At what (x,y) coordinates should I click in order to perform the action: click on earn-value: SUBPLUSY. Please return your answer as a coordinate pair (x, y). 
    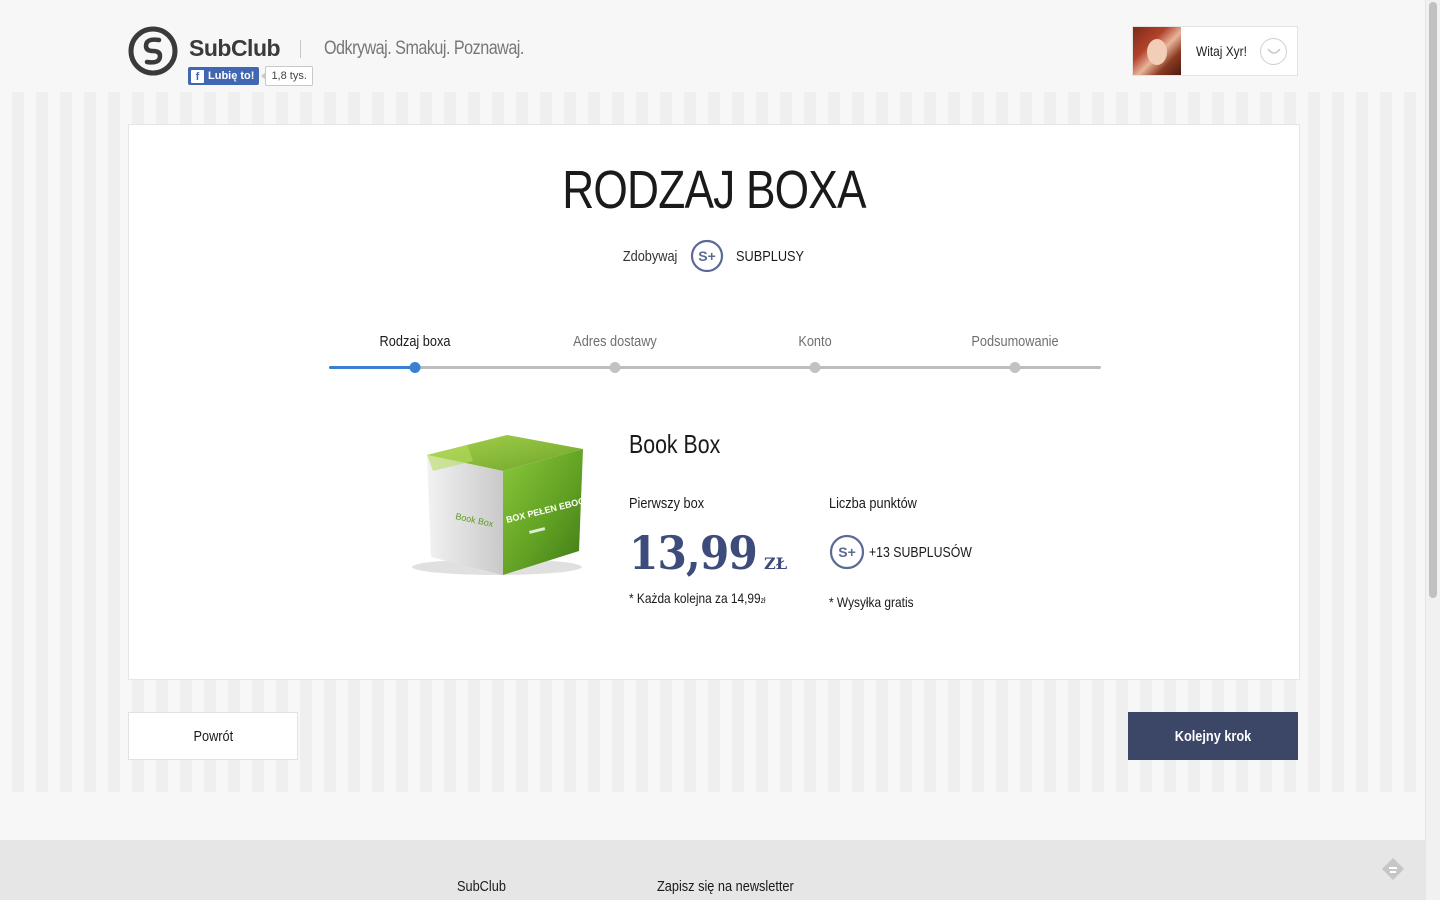
    Looking at the image, I should click on (770, 256).